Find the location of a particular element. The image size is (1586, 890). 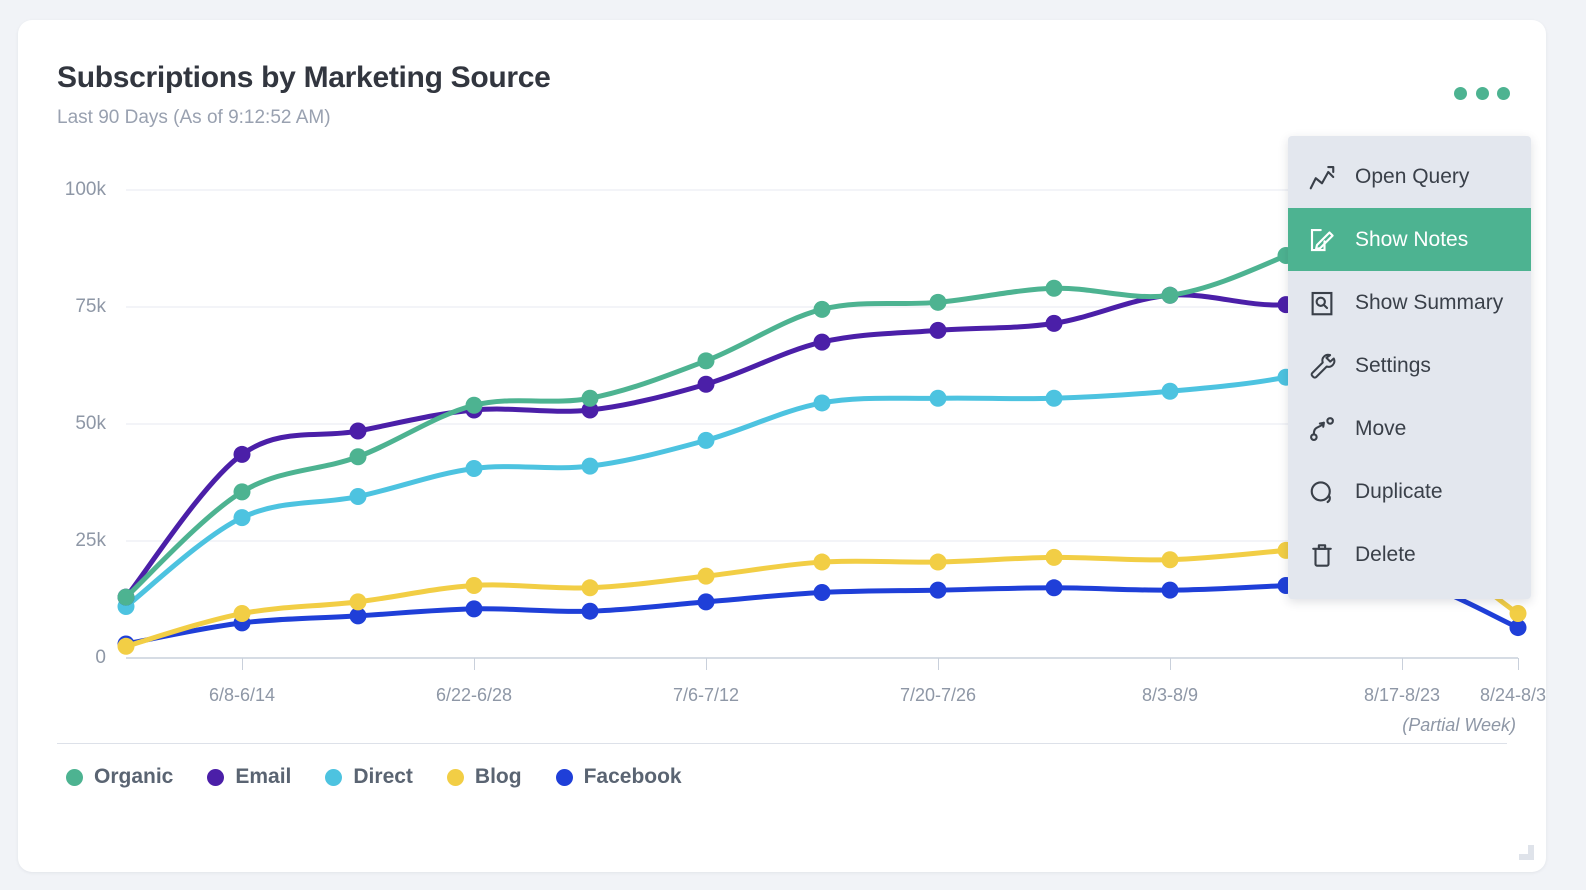

menu-item-label: Move is located at coordinates (1381, 428).